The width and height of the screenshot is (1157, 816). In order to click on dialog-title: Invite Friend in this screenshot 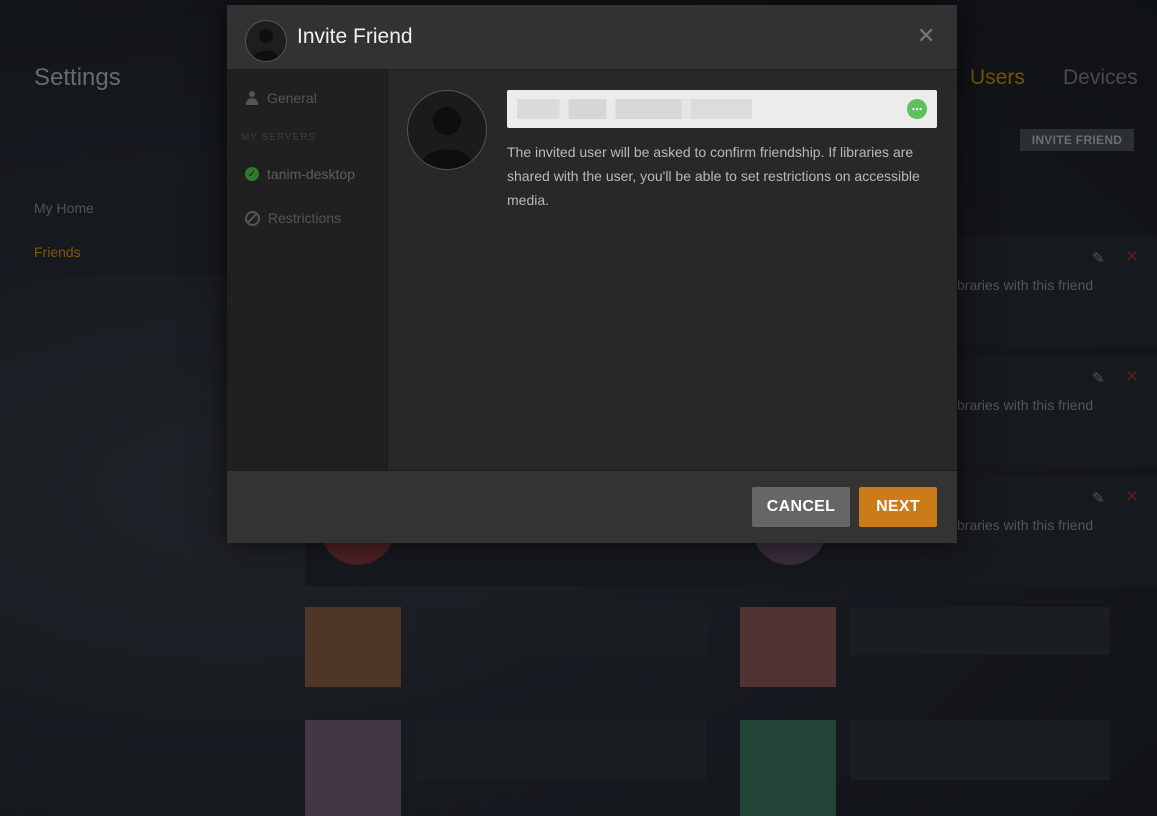, I will do `click(355, 36)`.